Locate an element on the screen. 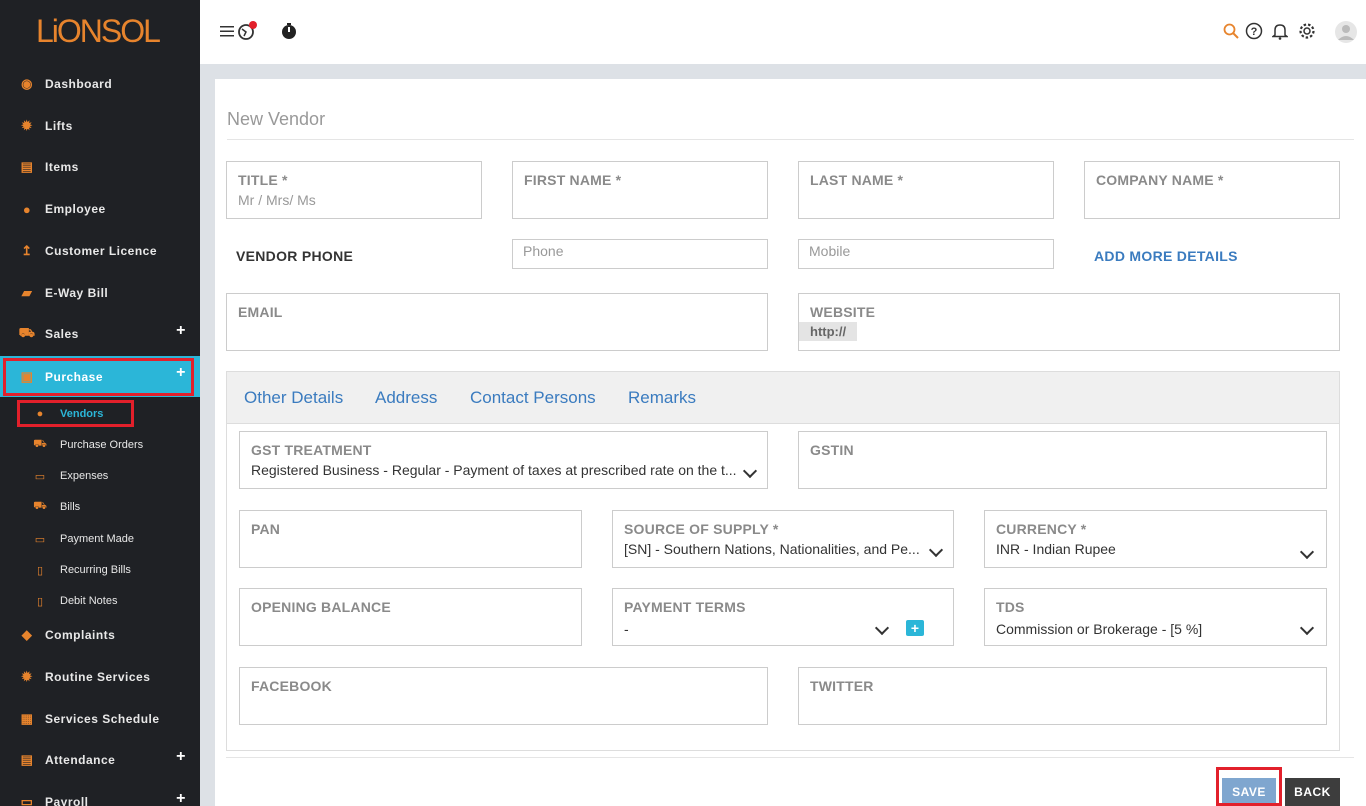 Image resolution: width=1366 pixels, height=806 pixels. sidebar-item-label: Routine Services is located at coordinates (98, 677).